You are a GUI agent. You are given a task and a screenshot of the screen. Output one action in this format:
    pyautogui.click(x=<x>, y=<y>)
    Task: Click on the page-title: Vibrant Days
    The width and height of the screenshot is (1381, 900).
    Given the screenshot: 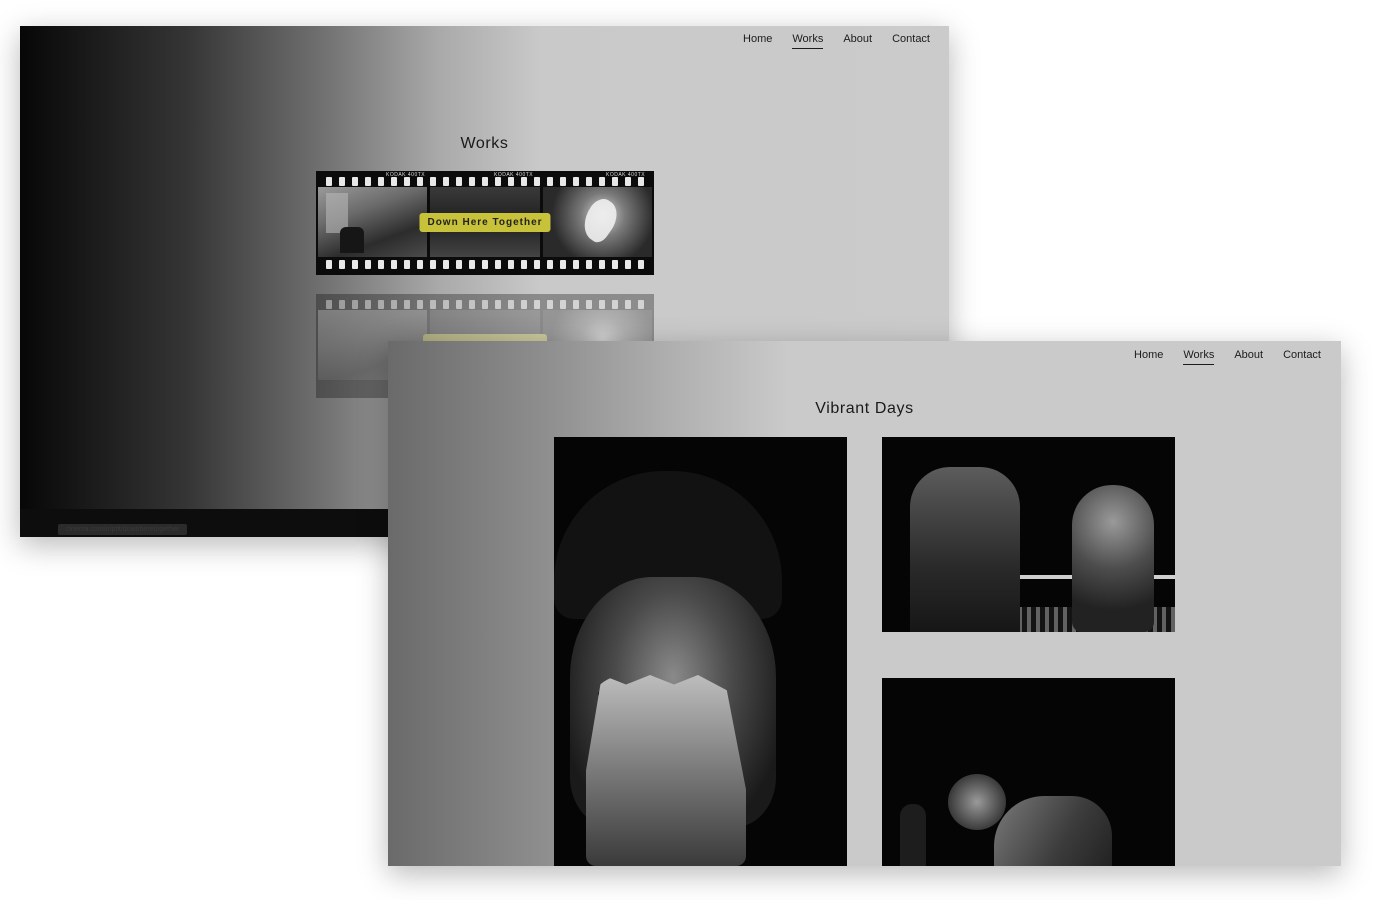 What is the action you would take?
    pyautogui.click(x=864, y=408)
    